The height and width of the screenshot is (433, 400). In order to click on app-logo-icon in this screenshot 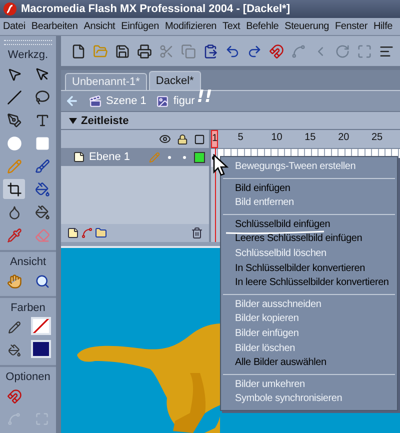, I will do `click(10, 9)`.